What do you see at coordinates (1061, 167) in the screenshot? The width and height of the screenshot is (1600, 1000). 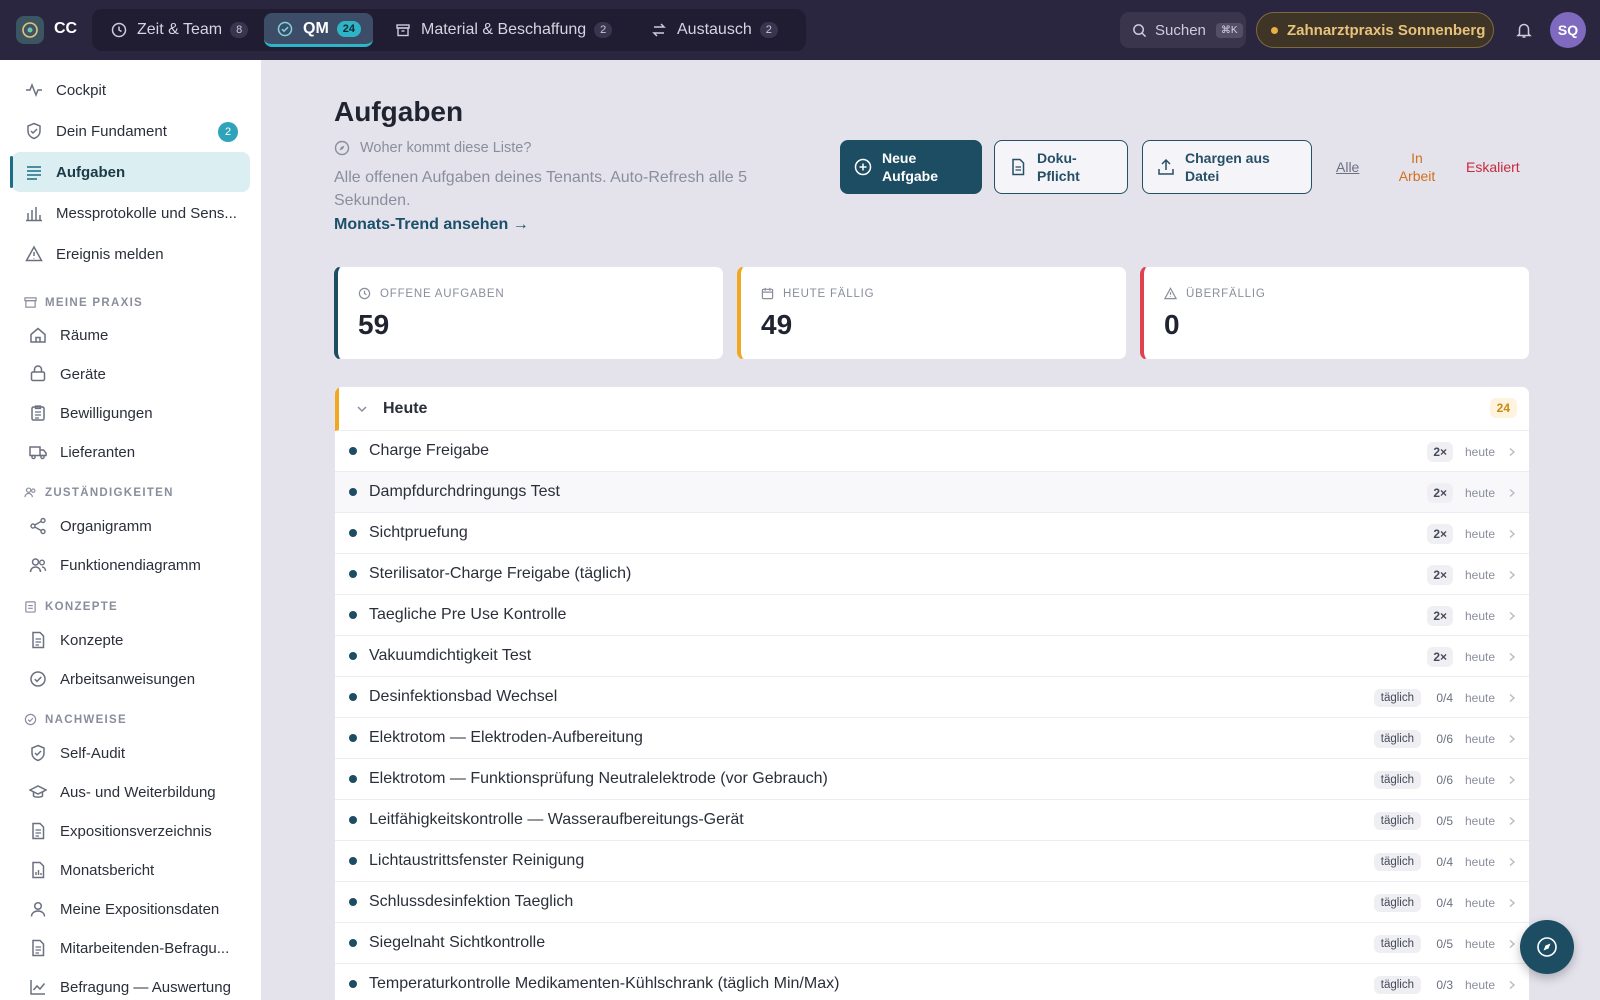 I see `docu-duty-button: Doku-Pflicht` at bounding box center [1061, 167].